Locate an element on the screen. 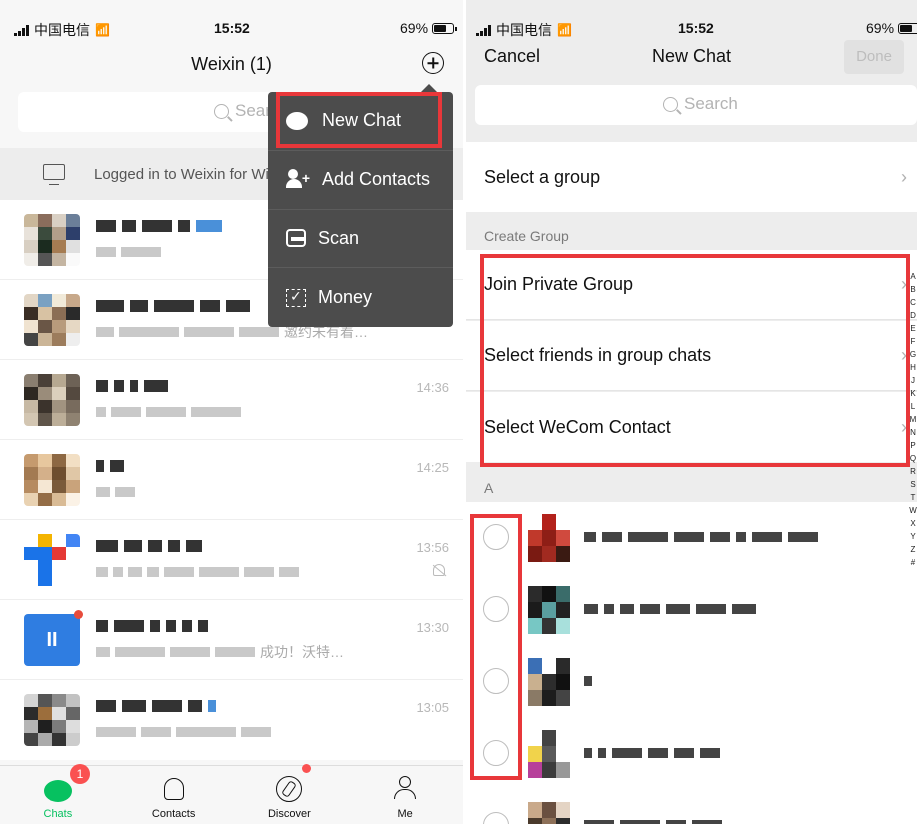 Image resolution: width=917 pixels, height=824 pixels. index-letter: P is located at coordinates (913, 445).